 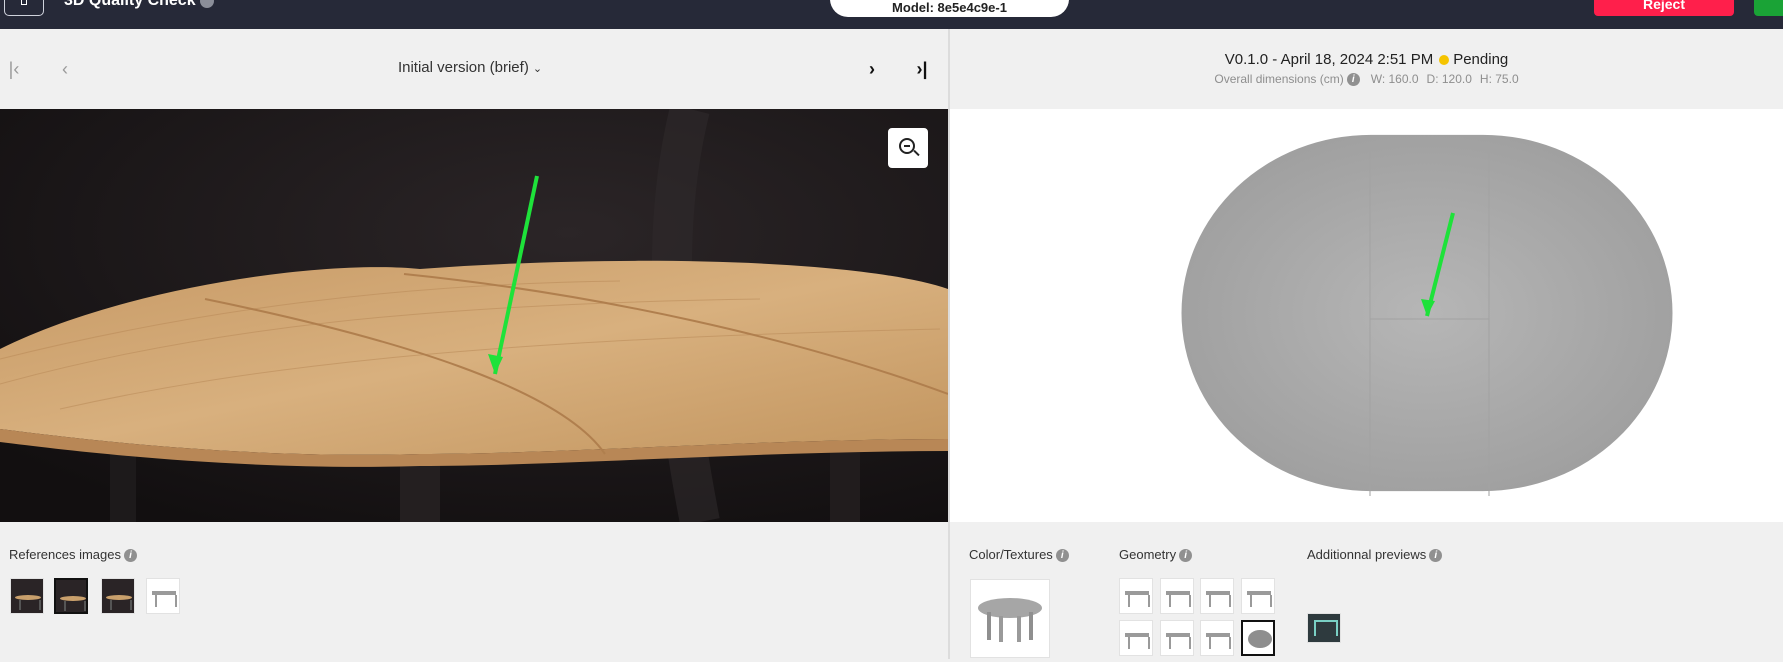 I want to click on zoom-button, so click(x=908, y=148).